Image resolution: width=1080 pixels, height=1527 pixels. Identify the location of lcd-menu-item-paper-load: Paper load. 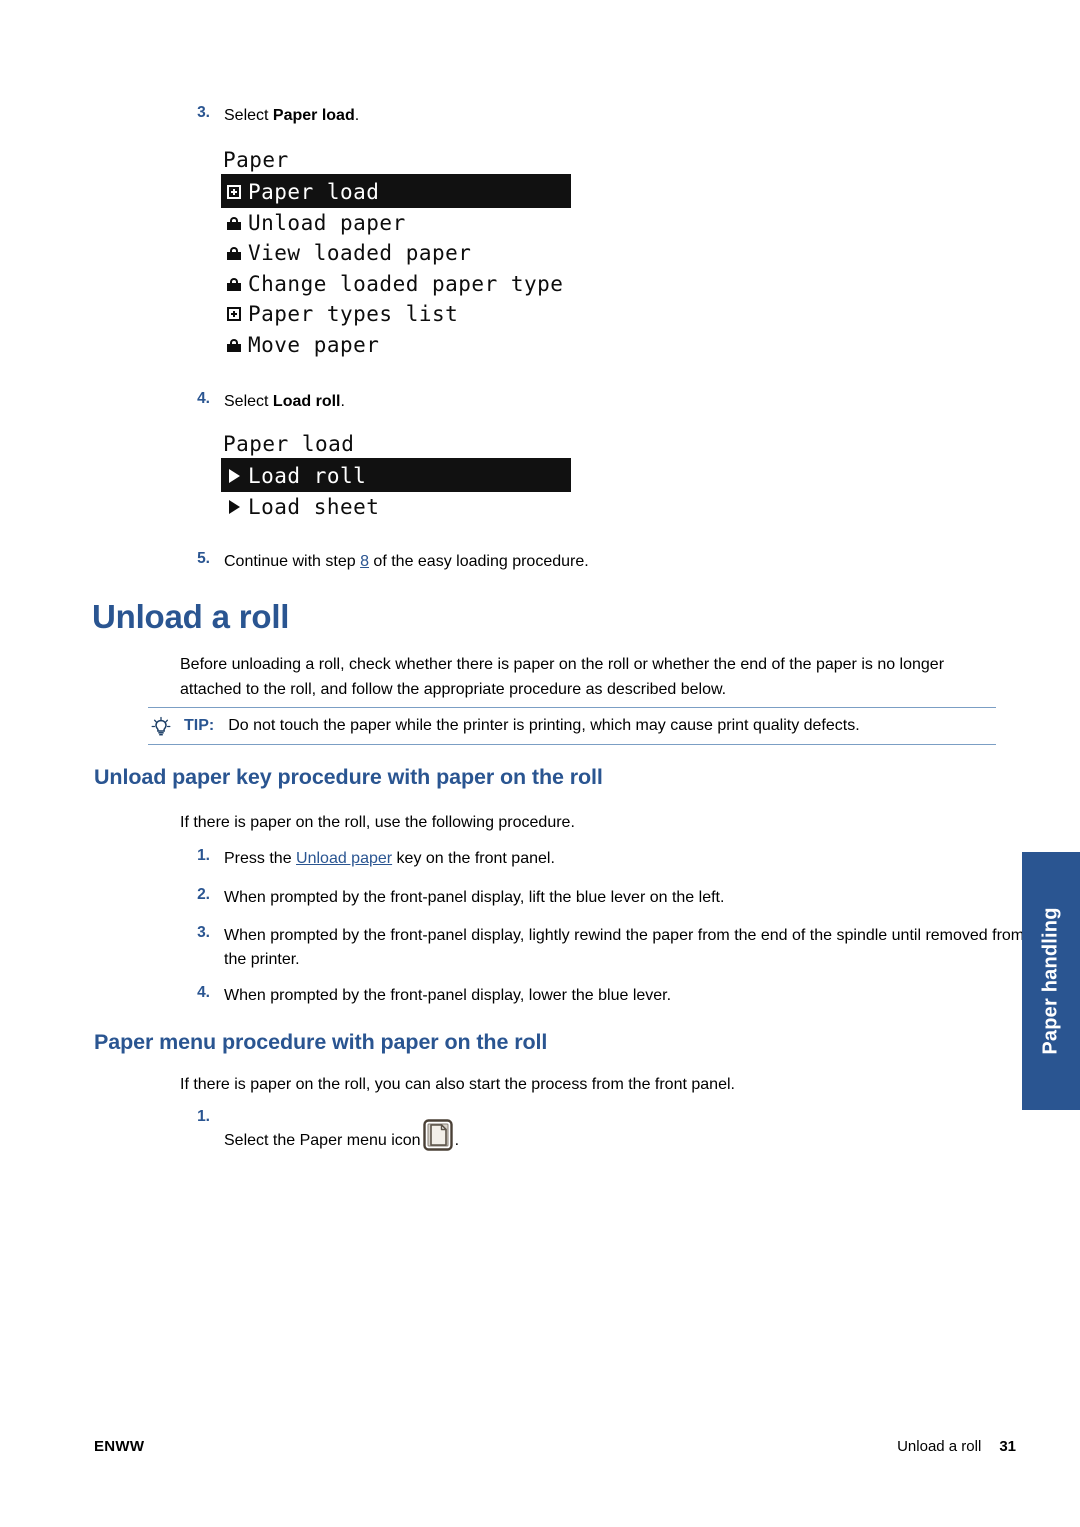
(396, 192).